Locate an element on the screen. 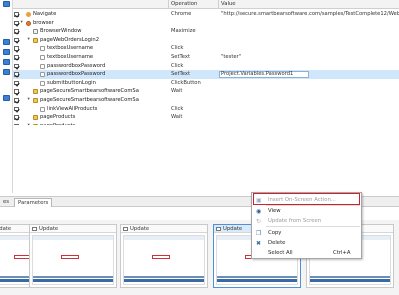 Image resolution: width=399 pixels, height=295 pixels. row-item-name: pageWebOrdersLogin2 is located at coordinates (70, 39).